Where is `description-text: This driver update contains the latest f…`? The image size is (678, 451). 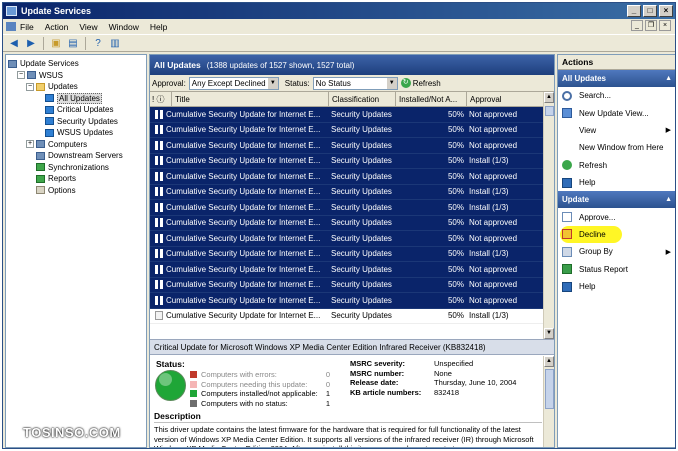 description-text: This driver update contains the latest f… is located at coordinates (344, 436).